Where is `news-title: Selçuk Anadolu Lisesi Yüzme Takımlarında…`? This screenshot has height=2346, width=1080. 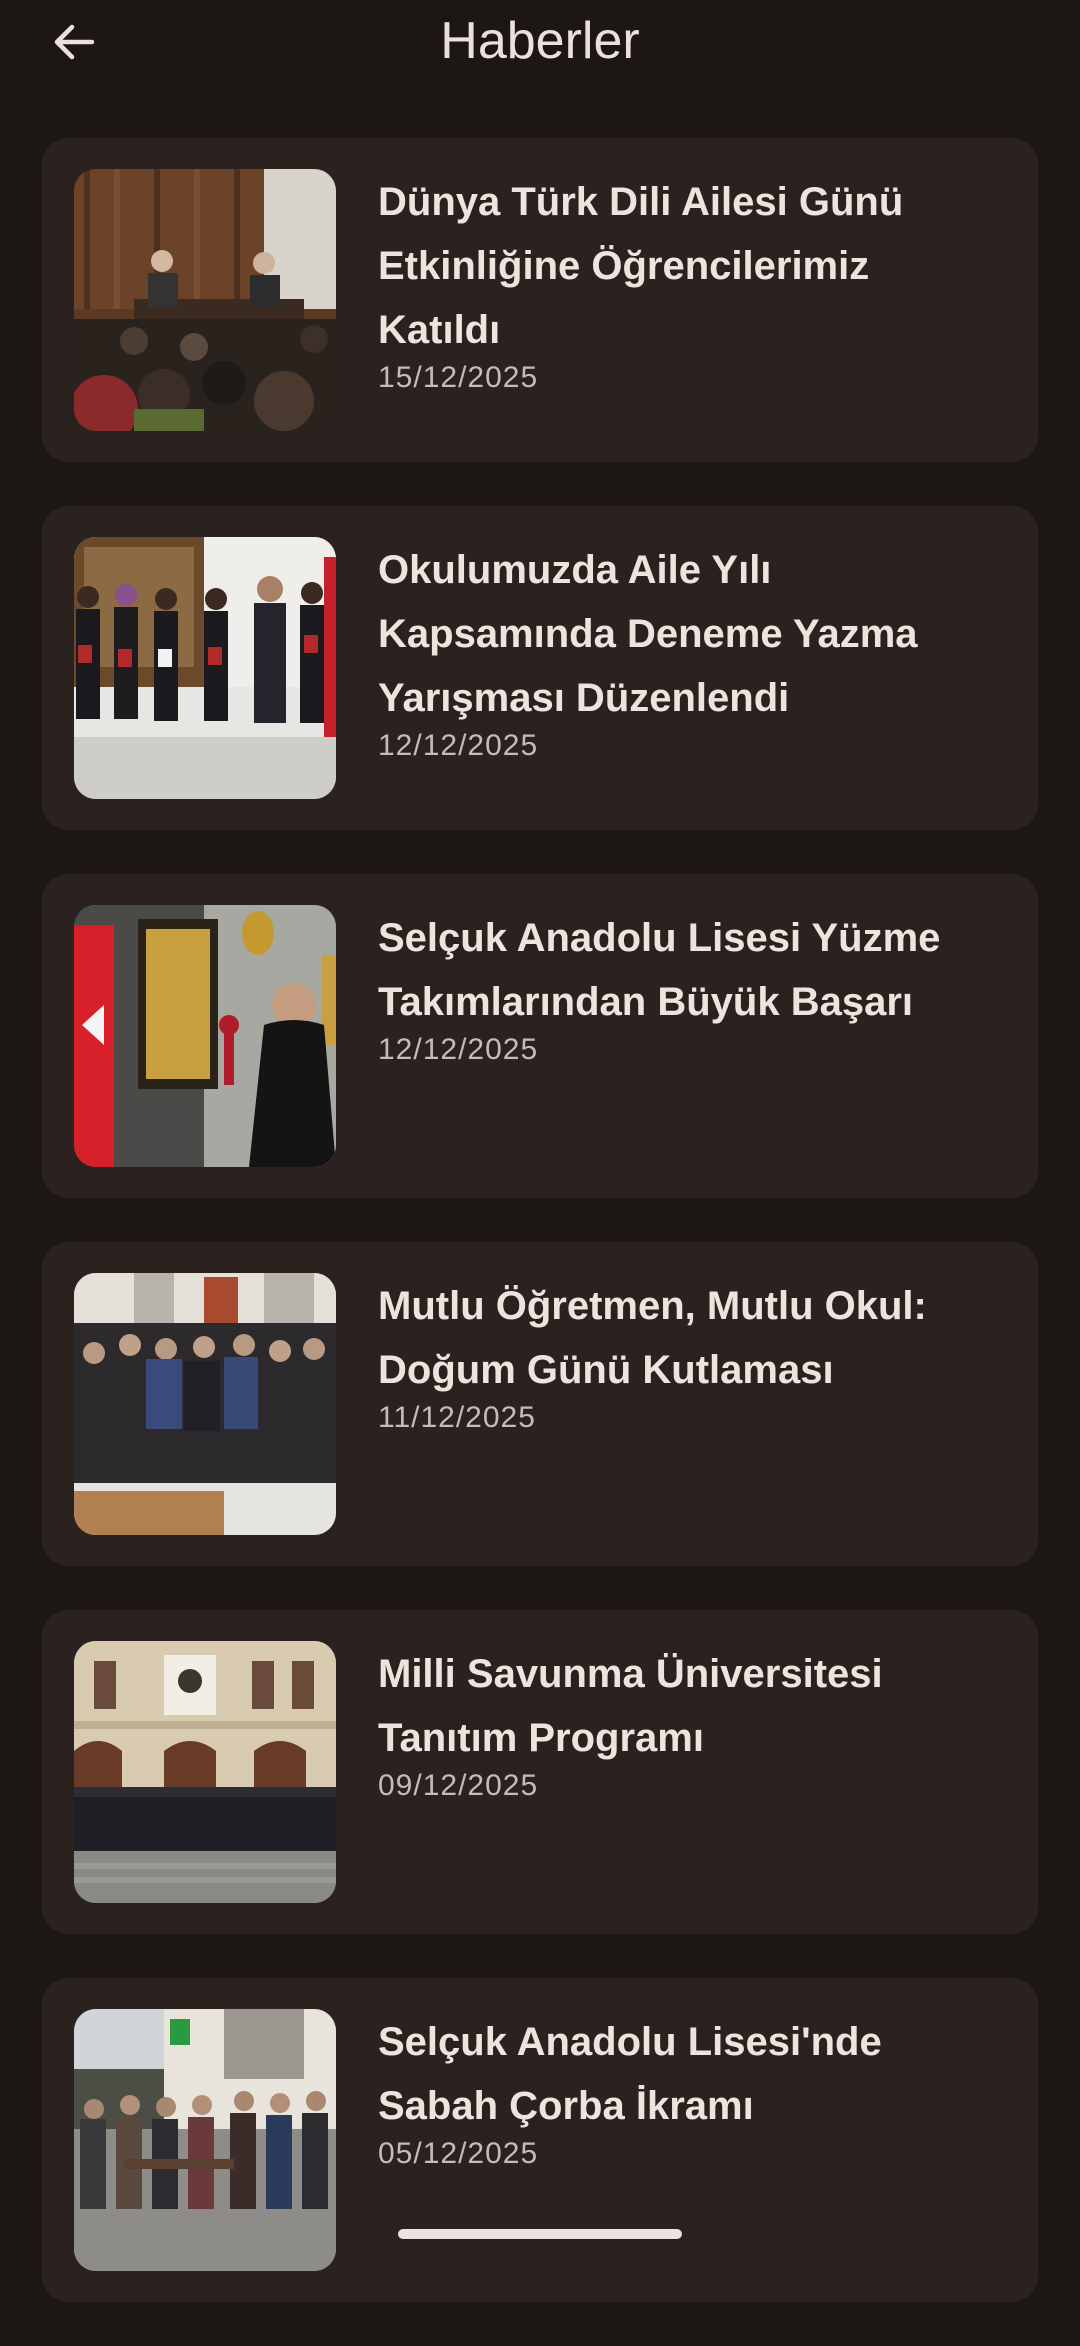
news-title: Selçuk Anadolu Lisesi Yüzme Takımlarında… is located at coordinates (659, 970).